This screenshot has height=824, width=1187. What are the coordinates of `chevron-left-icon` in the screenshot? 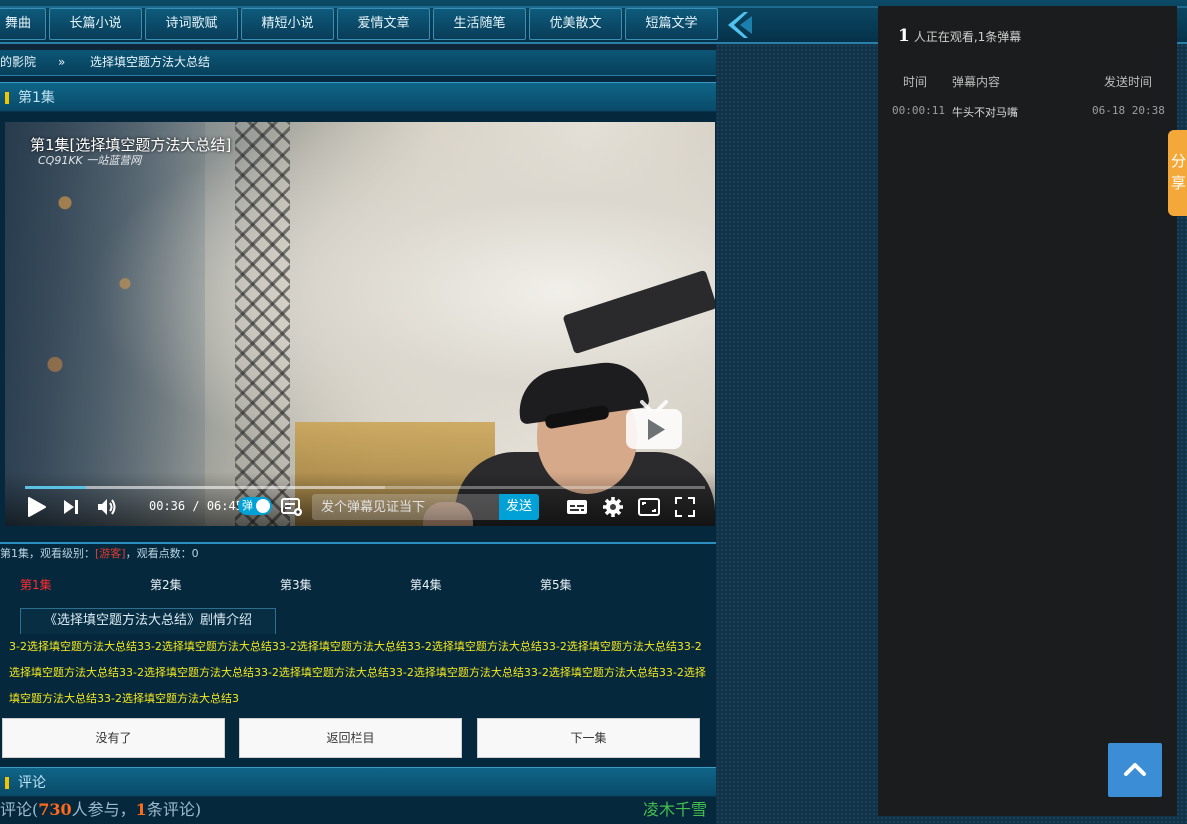 It's located at (739, 25).